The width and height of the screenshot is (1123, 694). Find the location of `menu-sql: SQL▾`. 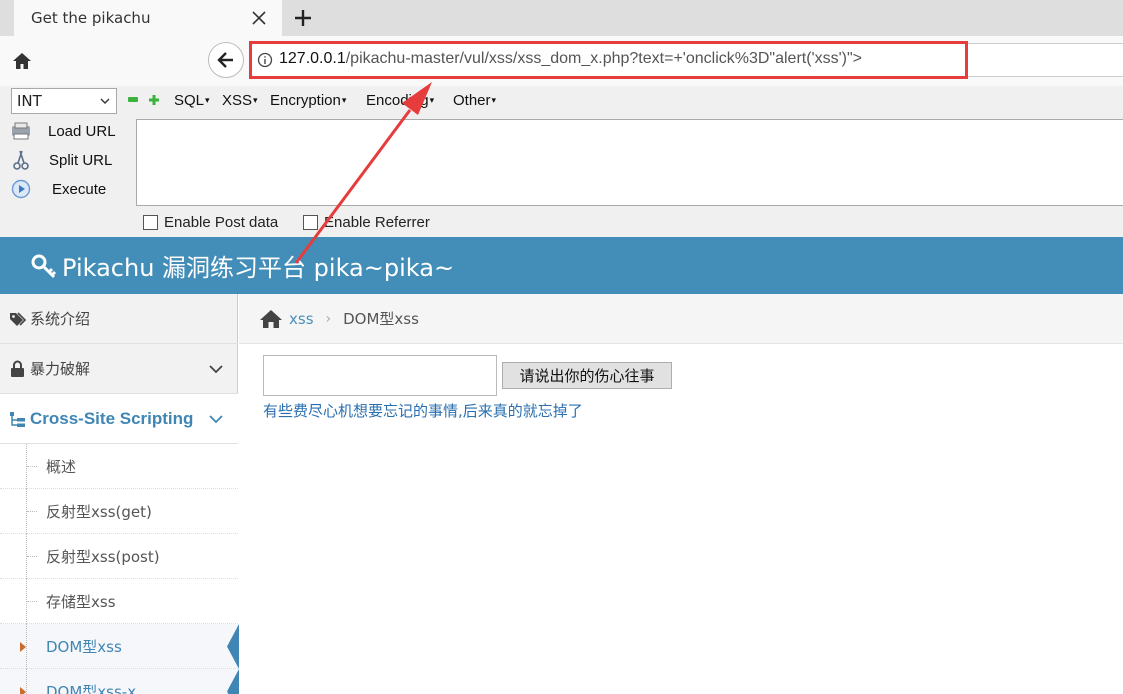

menu-sql: SQL▾ is located at coordinates (192, 100).